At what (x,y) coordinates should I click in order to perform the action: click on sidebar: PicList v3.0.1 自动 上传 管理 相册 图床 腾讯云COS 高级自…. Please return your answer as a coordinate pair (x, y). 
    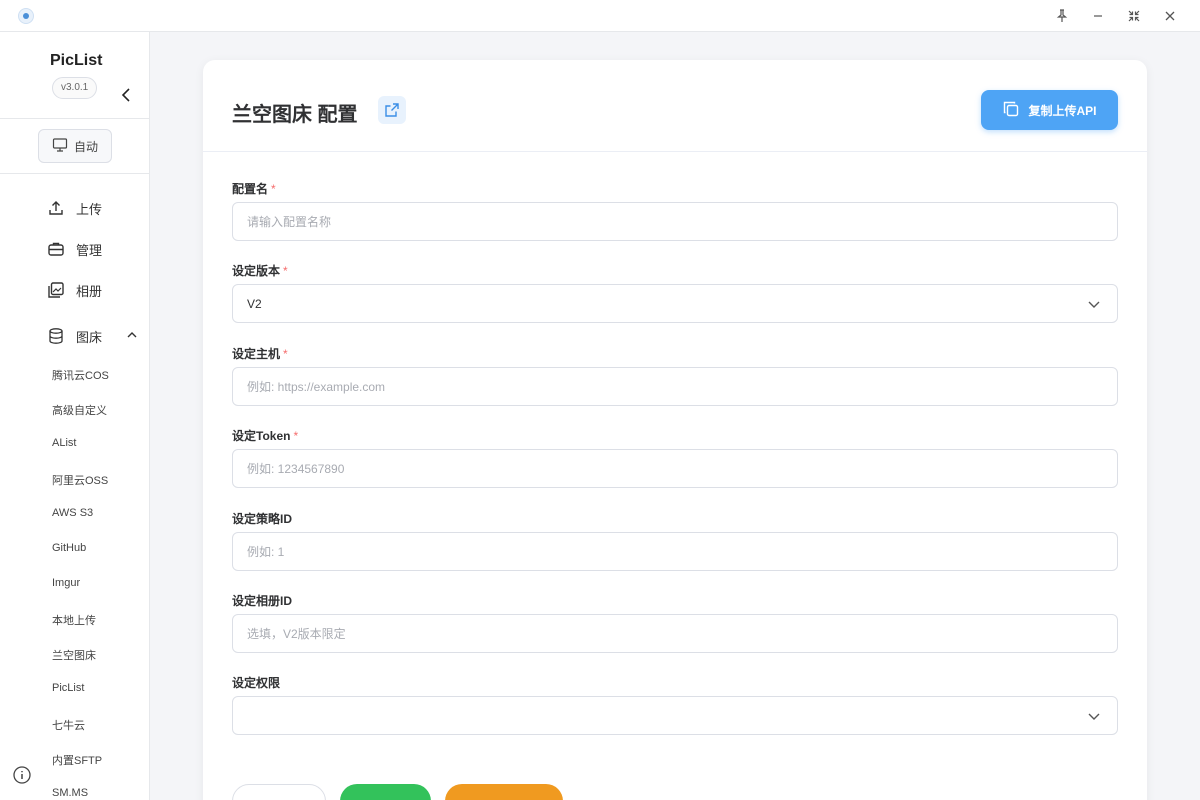
    Looking at the image, I should click on (75, 416).